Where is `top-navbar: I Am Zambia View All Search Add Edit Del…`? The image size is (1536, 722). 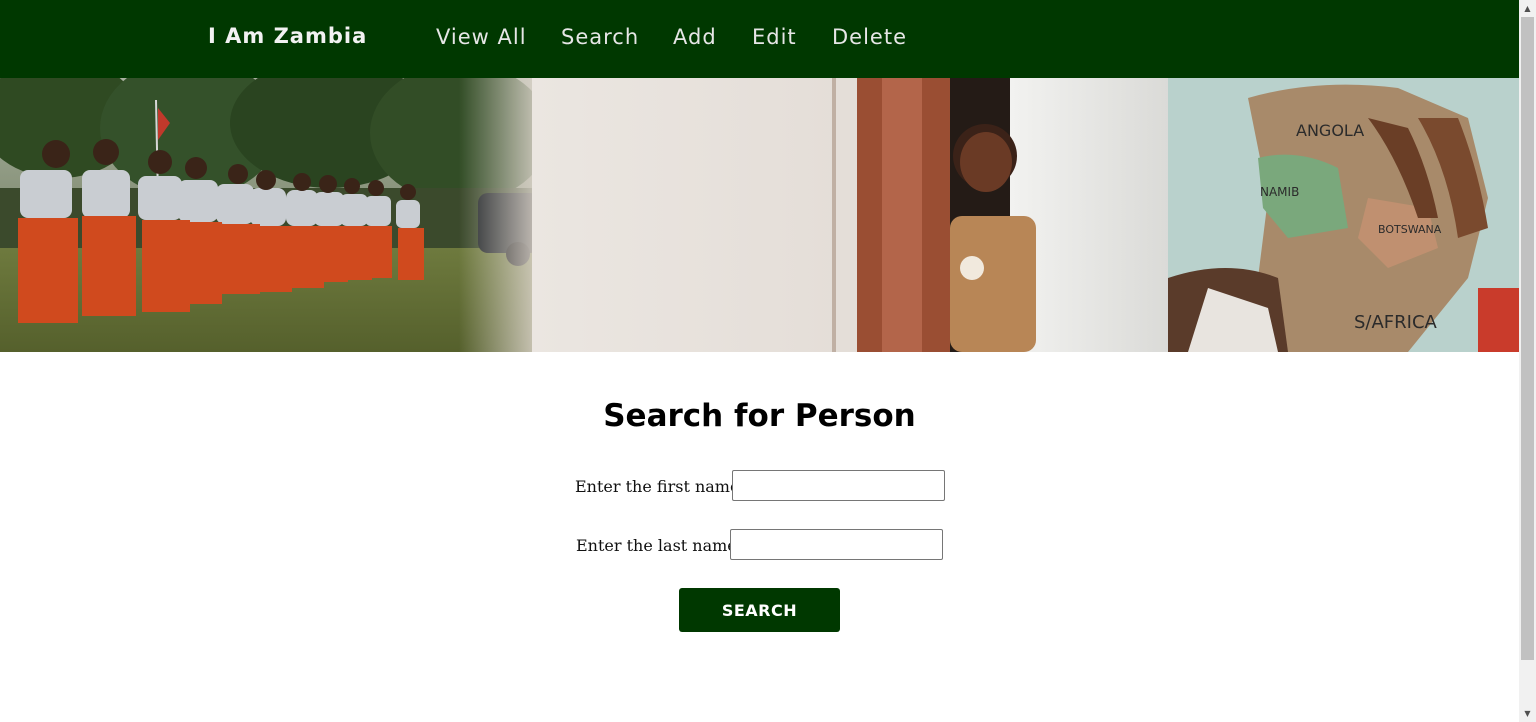 top-navbar: I Am Zambia View All Search Add Edit Del… is located at coordinates (759, 39).